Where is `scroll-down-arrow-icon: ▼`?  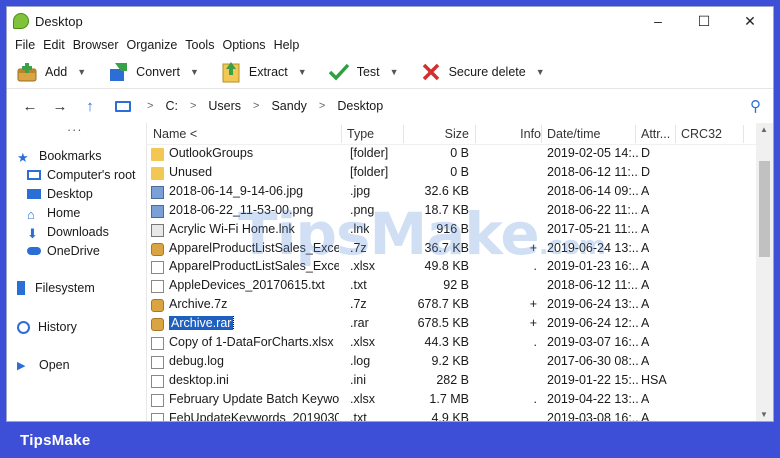 scroll-down-arrow-icon: ▼ is located at coordinates (764, 414).